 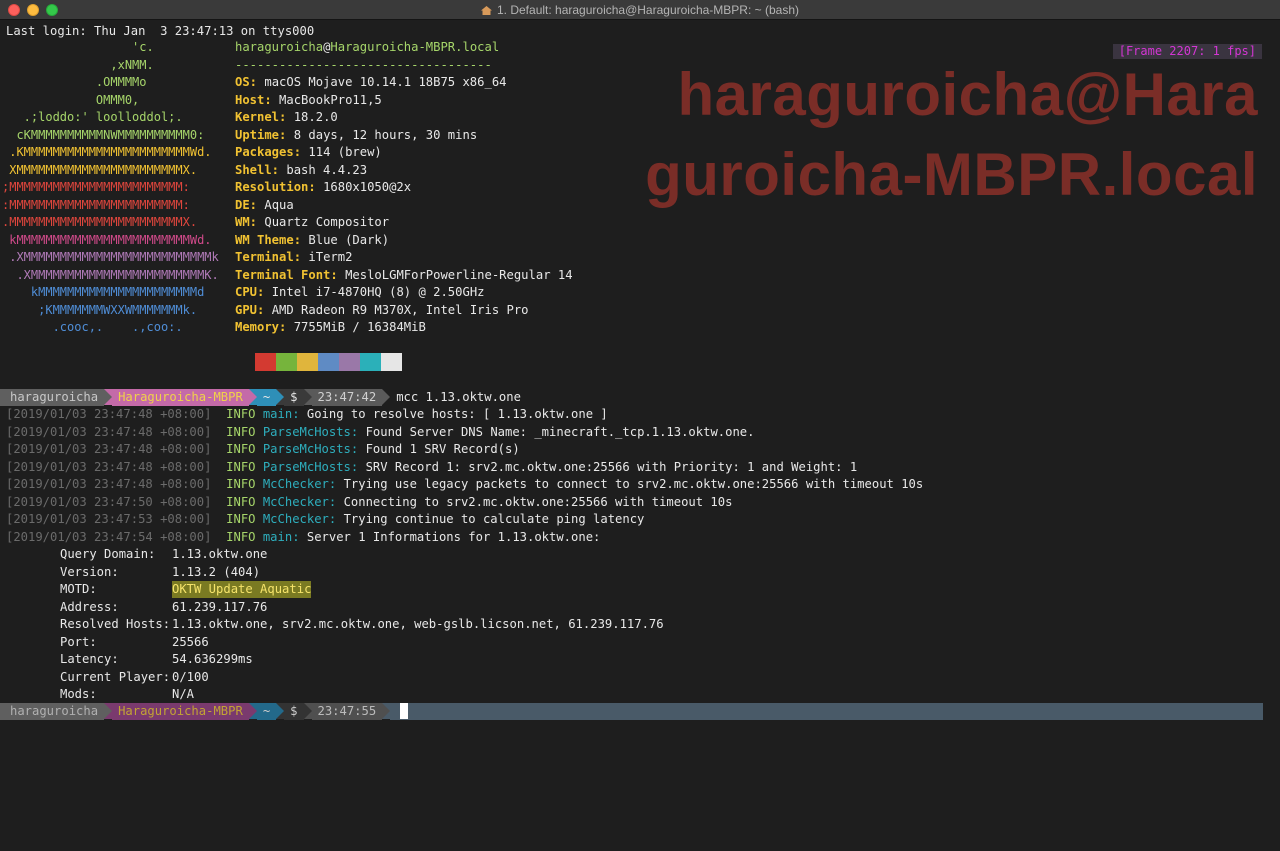 I want to click on system-field: GPU: AMD Radeon R9 M370X, Intel Iris Pro, so click(x=382, y=310).